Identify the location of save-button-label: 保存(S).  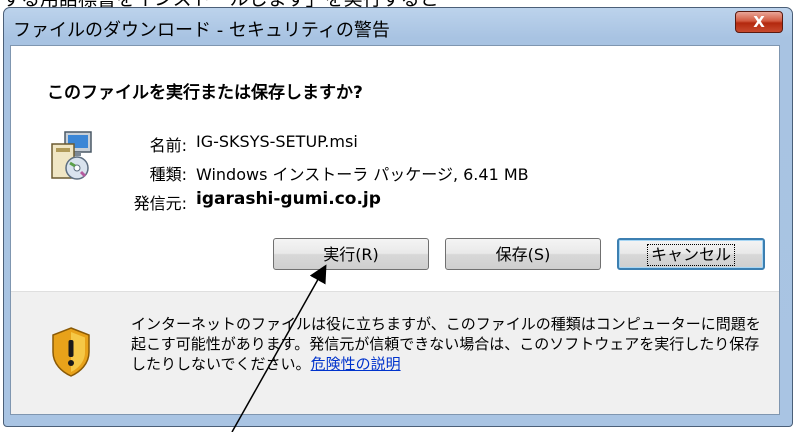
(523, 254).